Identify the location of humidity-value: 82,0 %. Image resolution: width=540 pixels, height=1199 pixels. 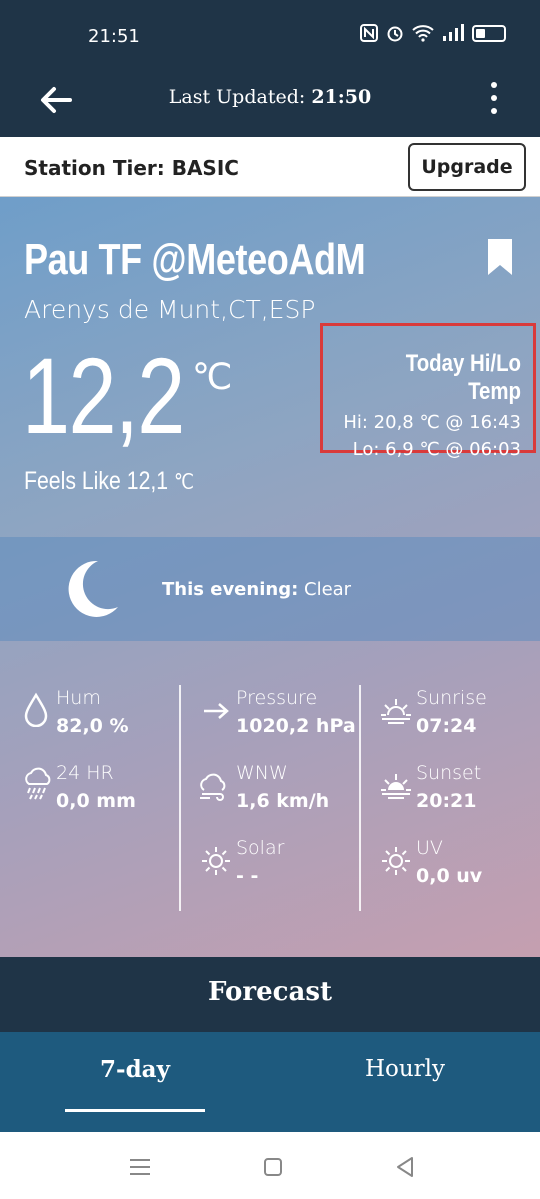
(92, 726).